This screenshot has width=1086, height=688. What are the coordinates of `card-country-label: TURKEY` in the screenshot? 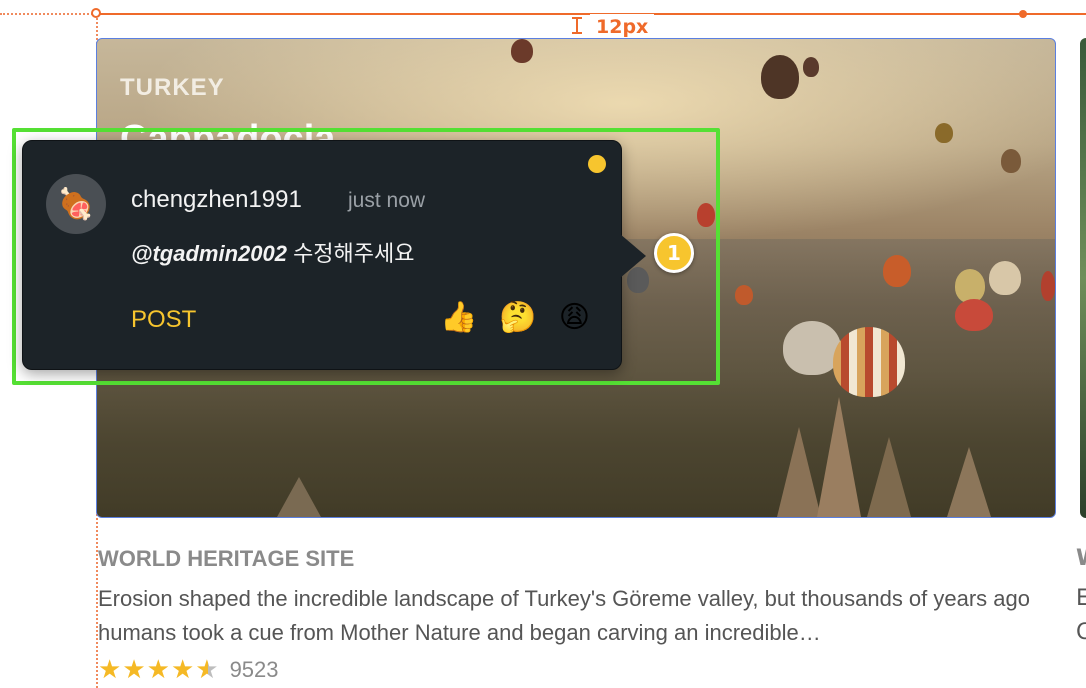 It's located at (172, 87).